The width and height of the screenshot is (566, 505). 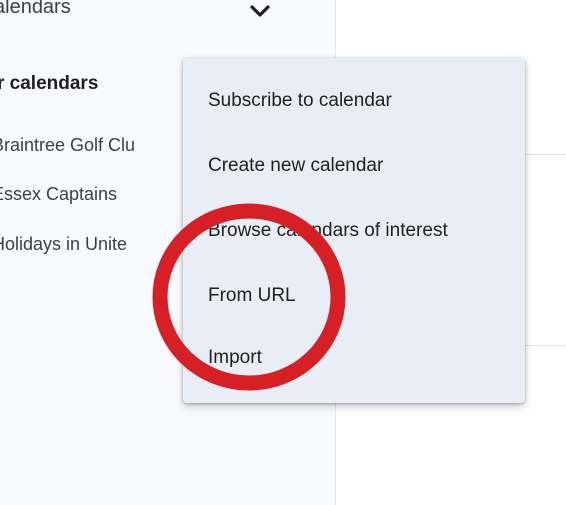 I want to click on calendar-item: Essex Captains, so click(x=58, y=194).